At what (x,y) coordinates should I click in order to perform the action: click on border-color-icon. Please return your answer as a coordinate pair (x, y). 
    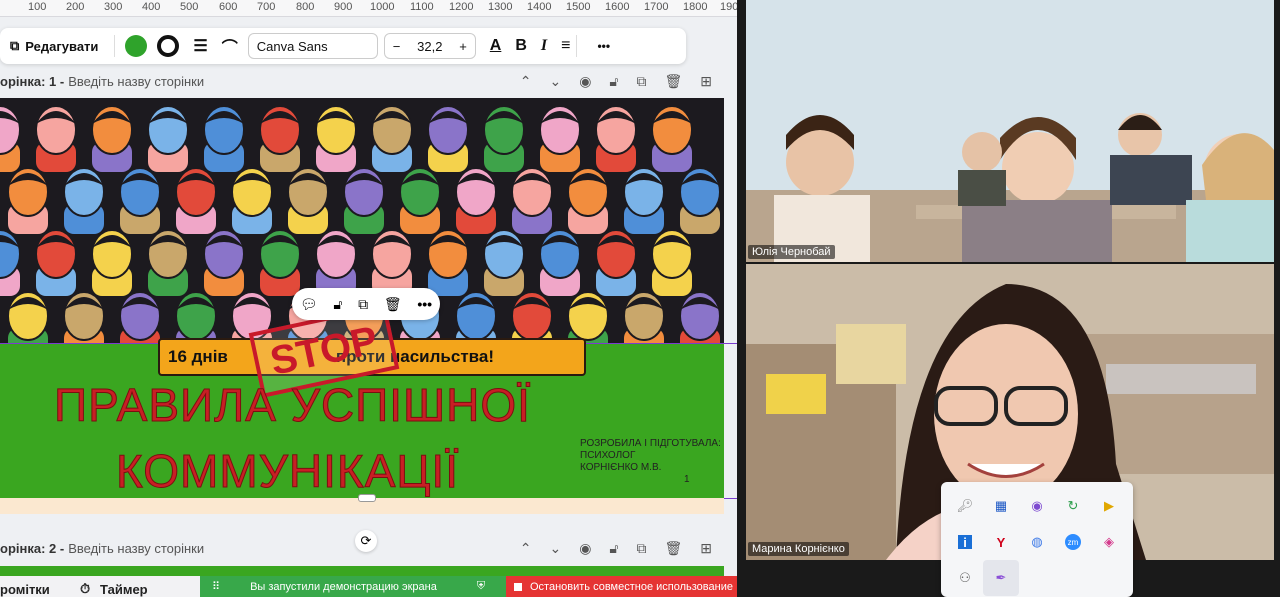
    Looking at the image, I should click on (168, 46).